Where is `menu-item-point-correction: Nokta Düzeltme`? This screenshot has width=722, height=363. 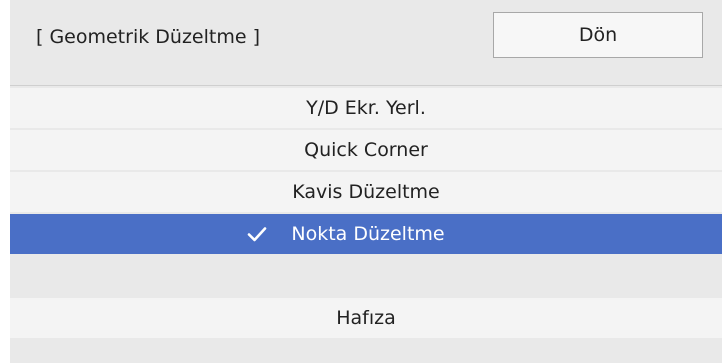 menu-item-point-correction: Nokta Düzeltme is located at coordinates (366, 234).